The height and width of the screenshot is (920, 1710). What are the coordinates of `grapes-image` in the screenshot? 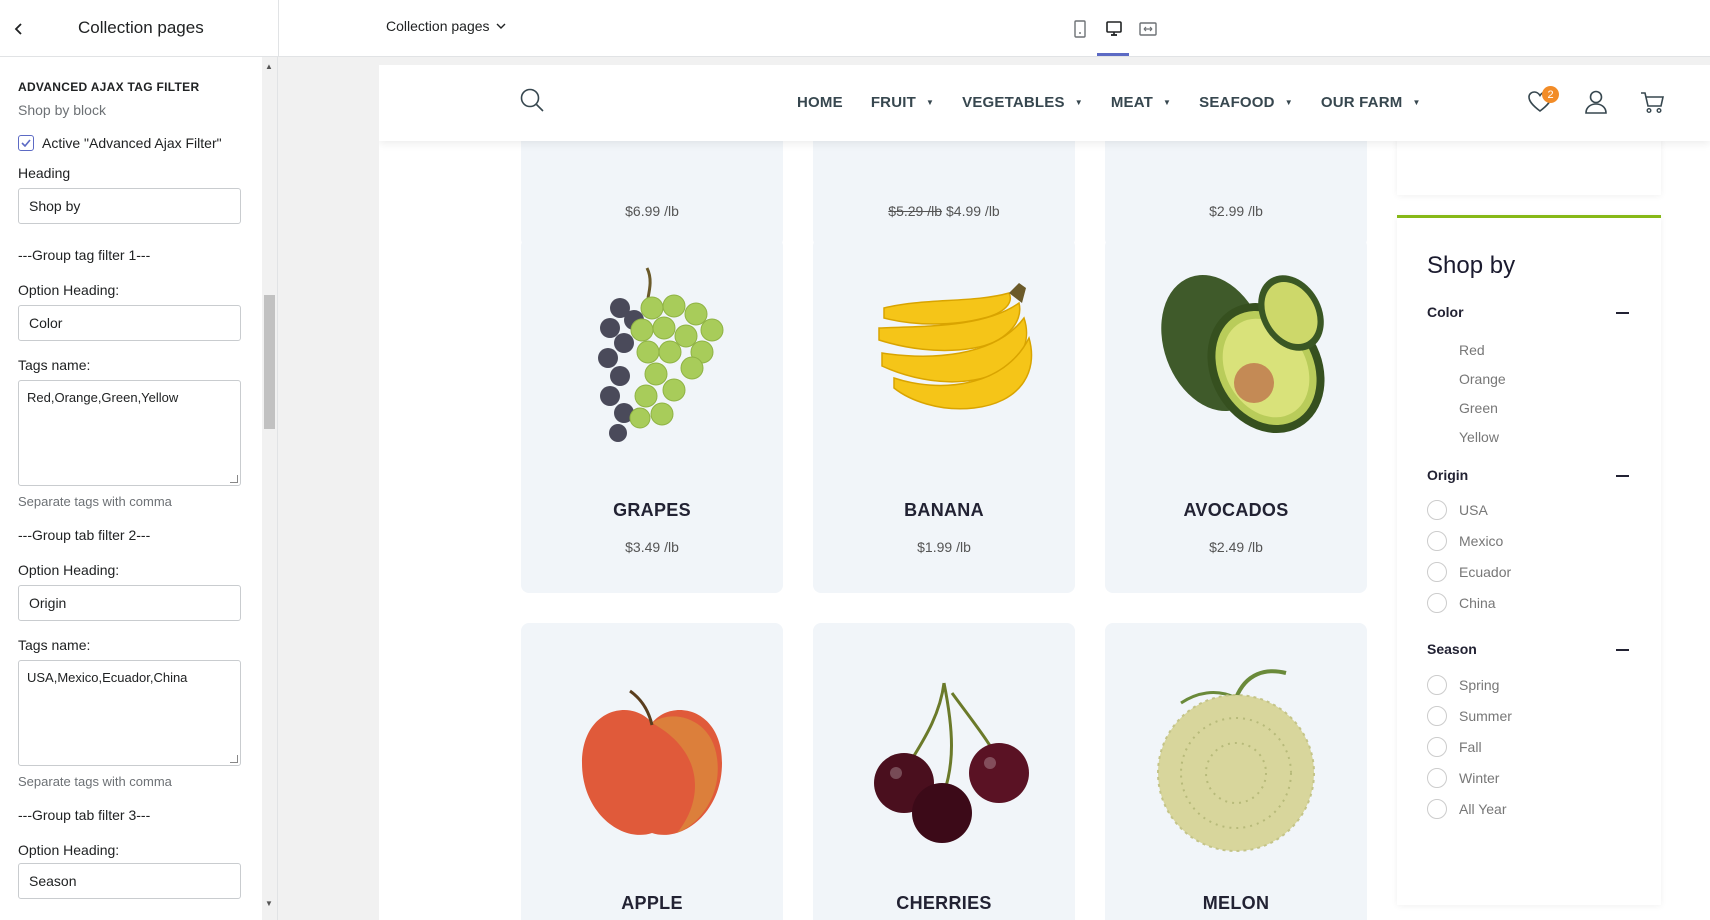 It's located at (652, 348).